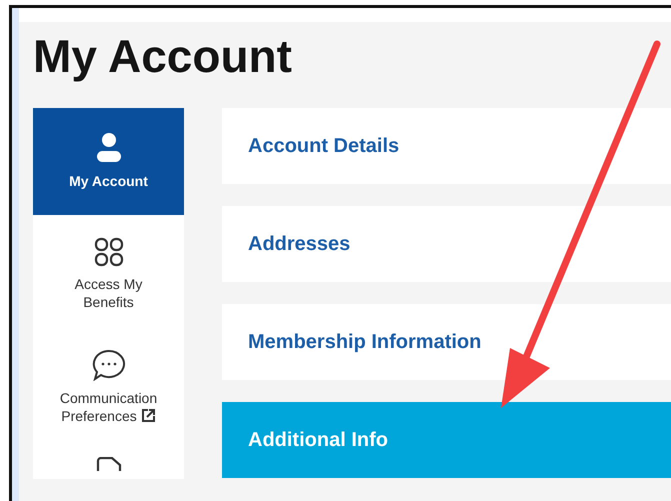 The width and height of the screenshot is (671, 501). I want to click on sidebar-label: Communication Preferences, so click(108, 407).